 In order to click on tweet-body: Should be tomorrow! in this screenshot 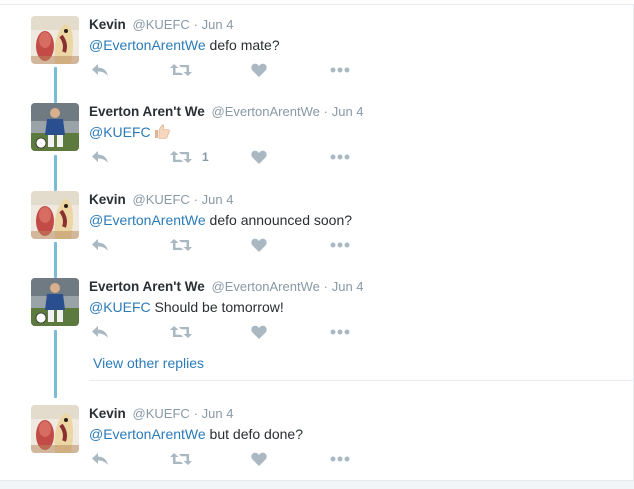, I will do `click(217, 307)`.